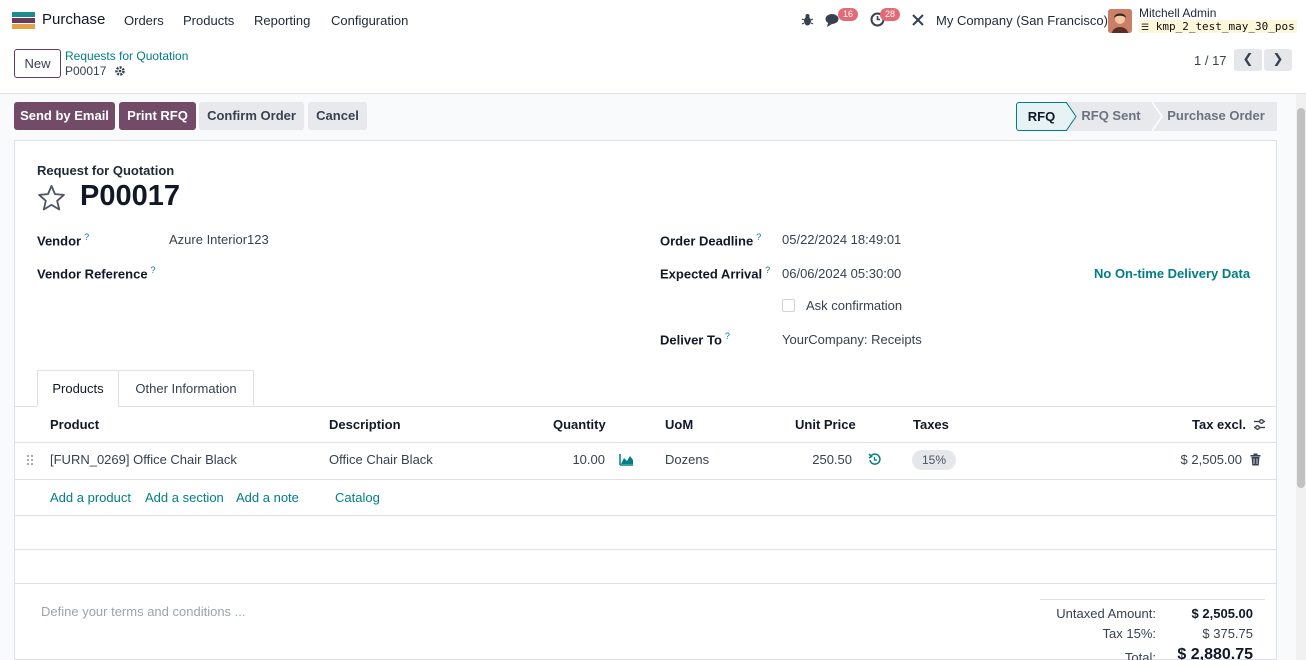 This screenshot has width=1306, height=660. What do you see at coordinates (1227, 633) in the screenshot?
I see `tax-value: $ 375.75` at bounding box center [1227, 633].